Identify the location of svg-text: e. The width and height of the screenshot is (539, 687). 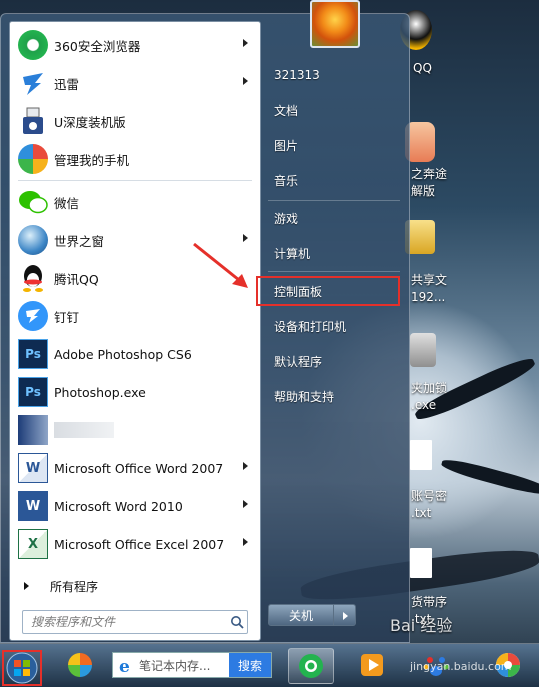
(124, 666).